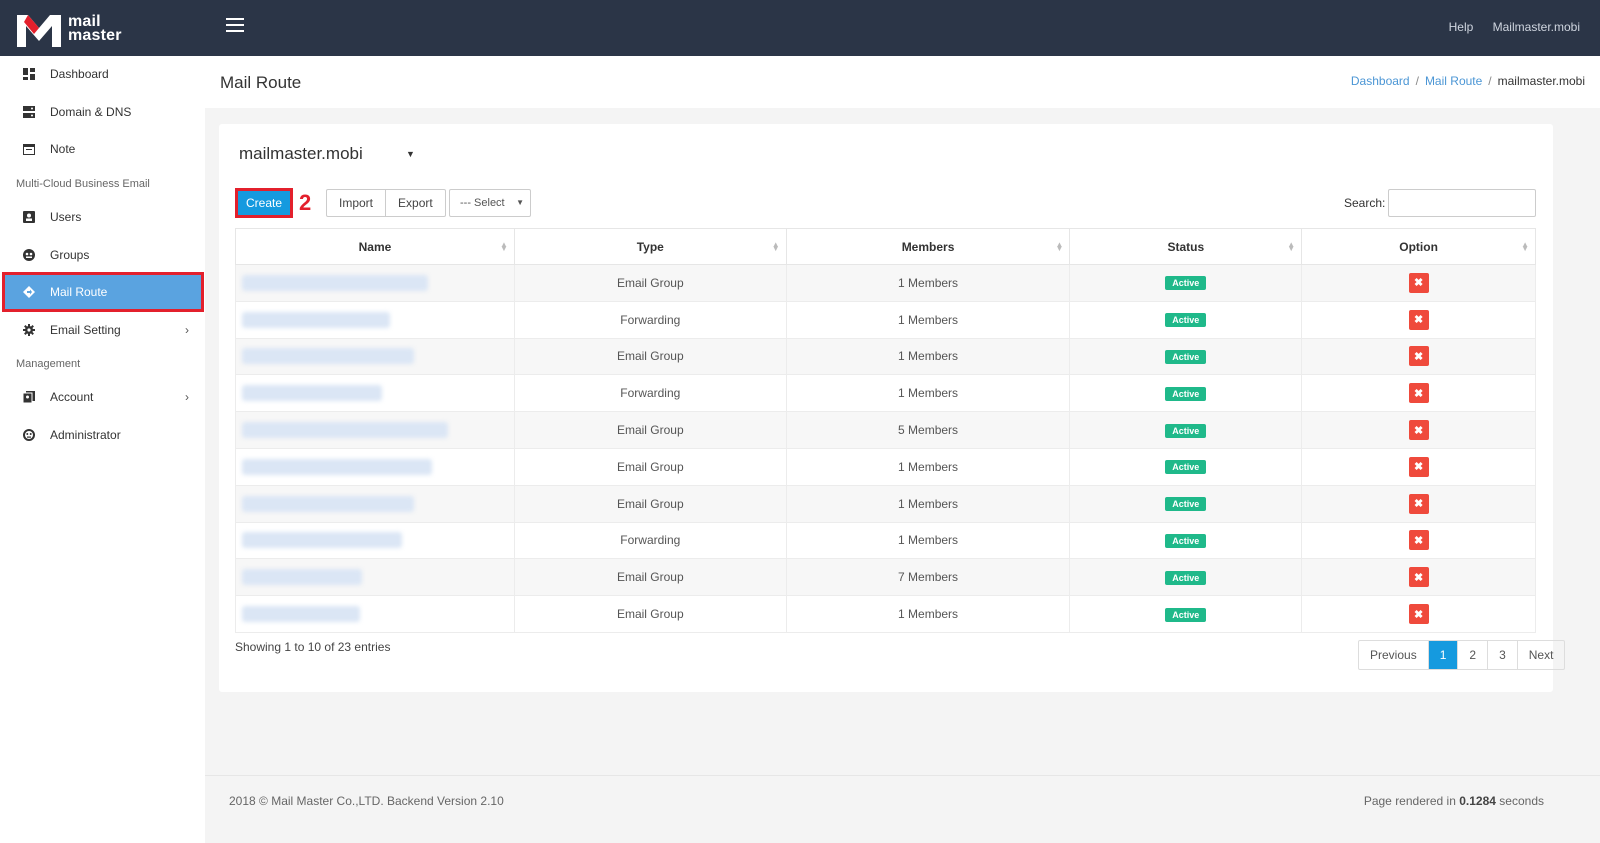  Describe the element at coordinates (29, 255) in the screenshot. I see `groups-icon` at that location.